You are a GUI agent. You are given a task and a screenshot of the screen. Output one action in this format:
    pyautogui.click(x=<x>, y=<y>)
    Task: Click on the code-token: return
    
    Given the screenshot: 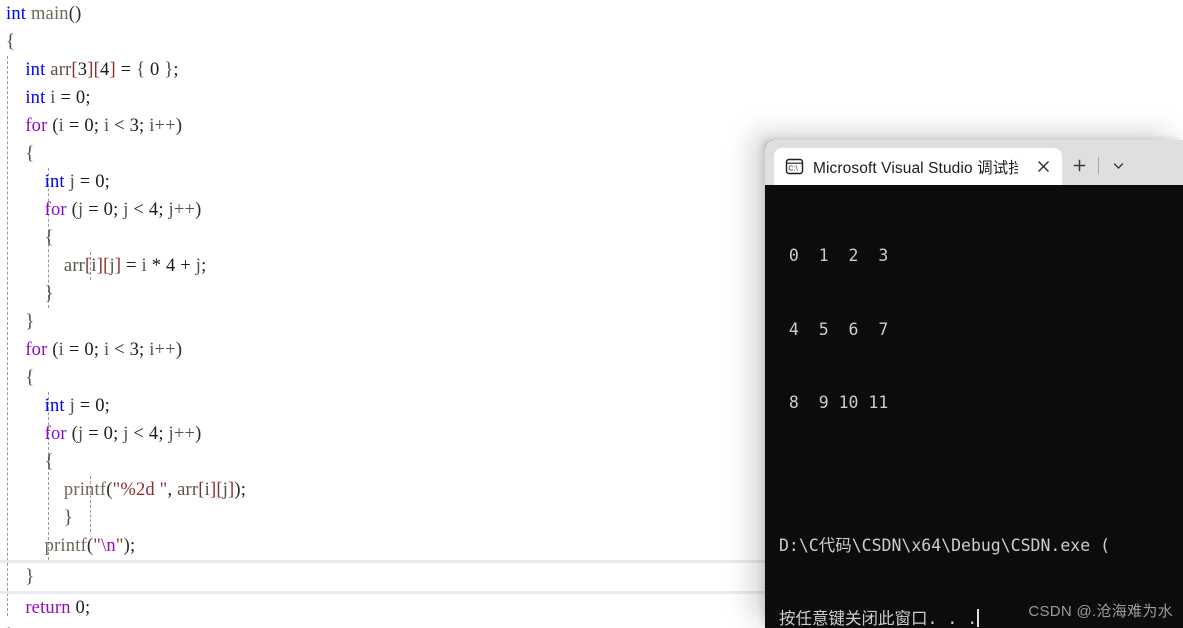 What is the action you would take?
    pyautogui.click(x=48, y=608)
    